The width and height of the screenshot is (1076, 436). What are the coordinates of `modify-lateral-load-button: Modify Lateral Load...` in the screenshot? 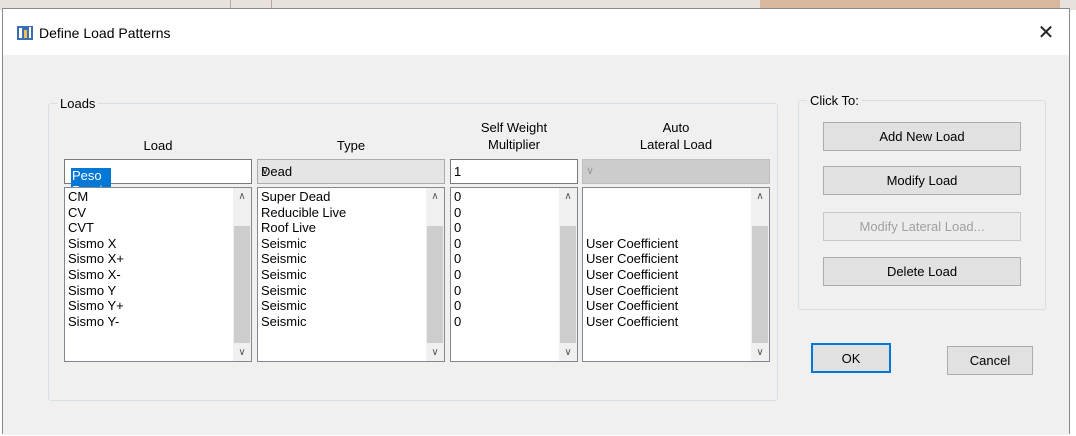 It's located at (922, 226).